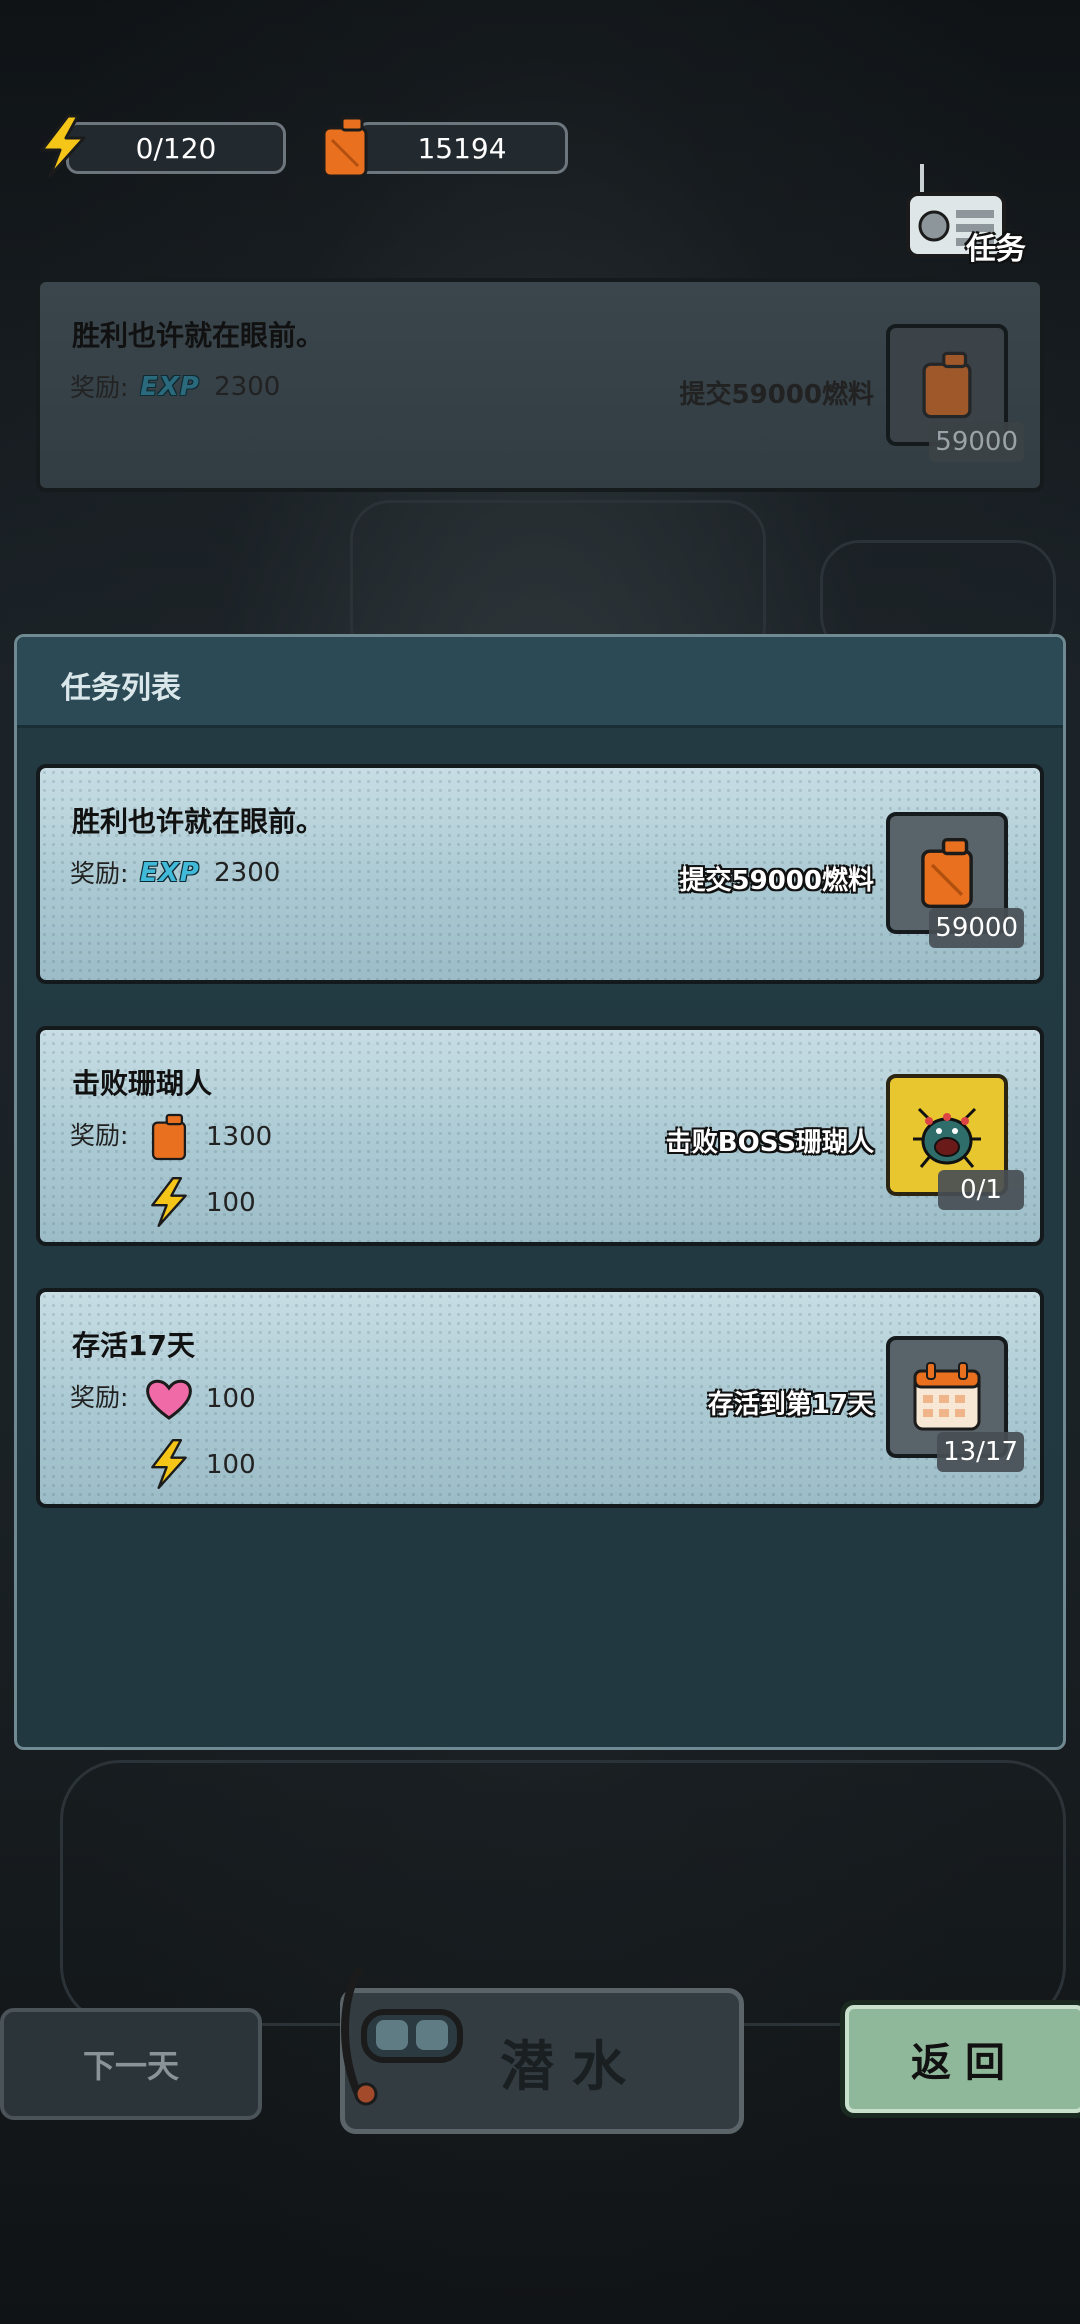 This screenshot has height=2324, width=1080. I want to click on next-day-label: 下一天, so click(130, 2066).